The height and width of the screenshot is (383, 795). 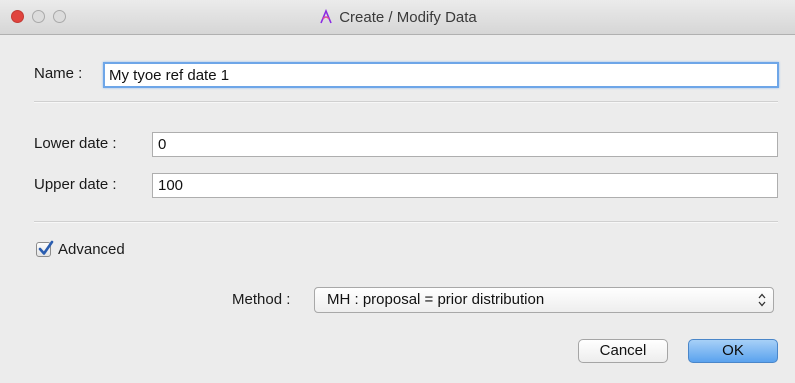 I want to click on method-select: MH : proposal = prior distribution, so click(x=544, y=300).